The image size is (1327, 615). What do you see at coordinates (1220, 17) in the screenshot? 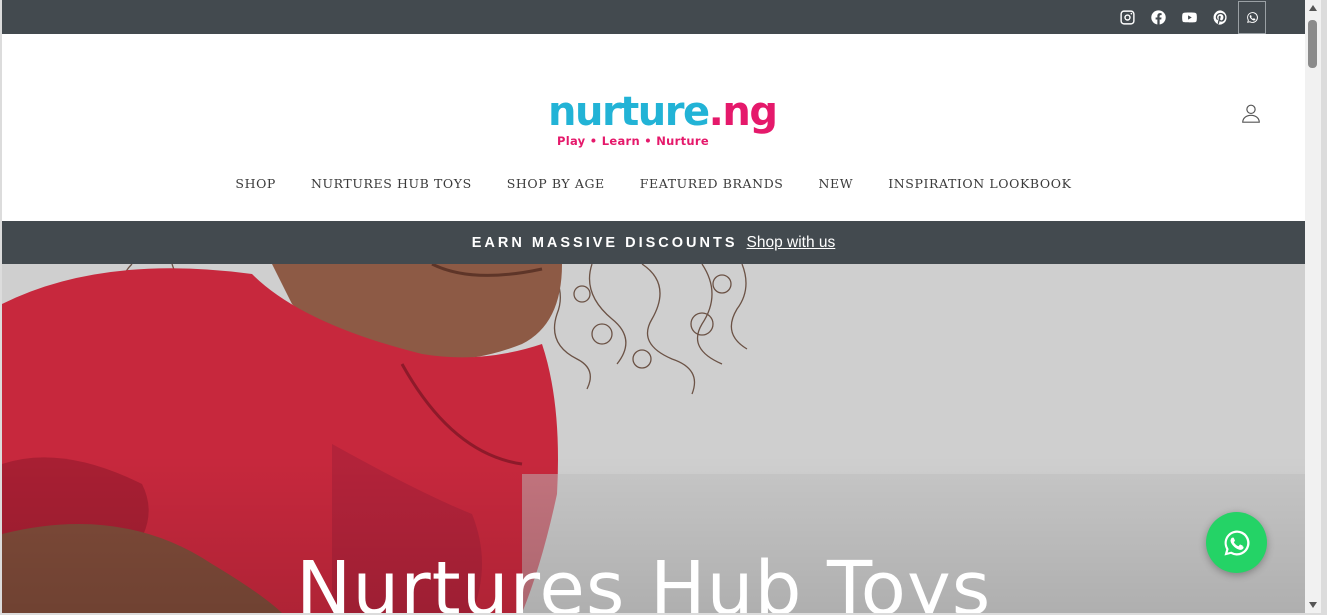
I see `pinterest-icon` at bounding box center [1220, 17].